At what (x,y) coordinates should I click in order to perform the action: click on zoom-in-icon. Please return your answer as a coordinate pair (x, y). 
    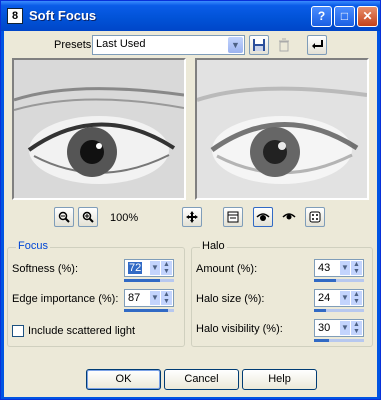
    Looking at the image, I should click on (88, 217).